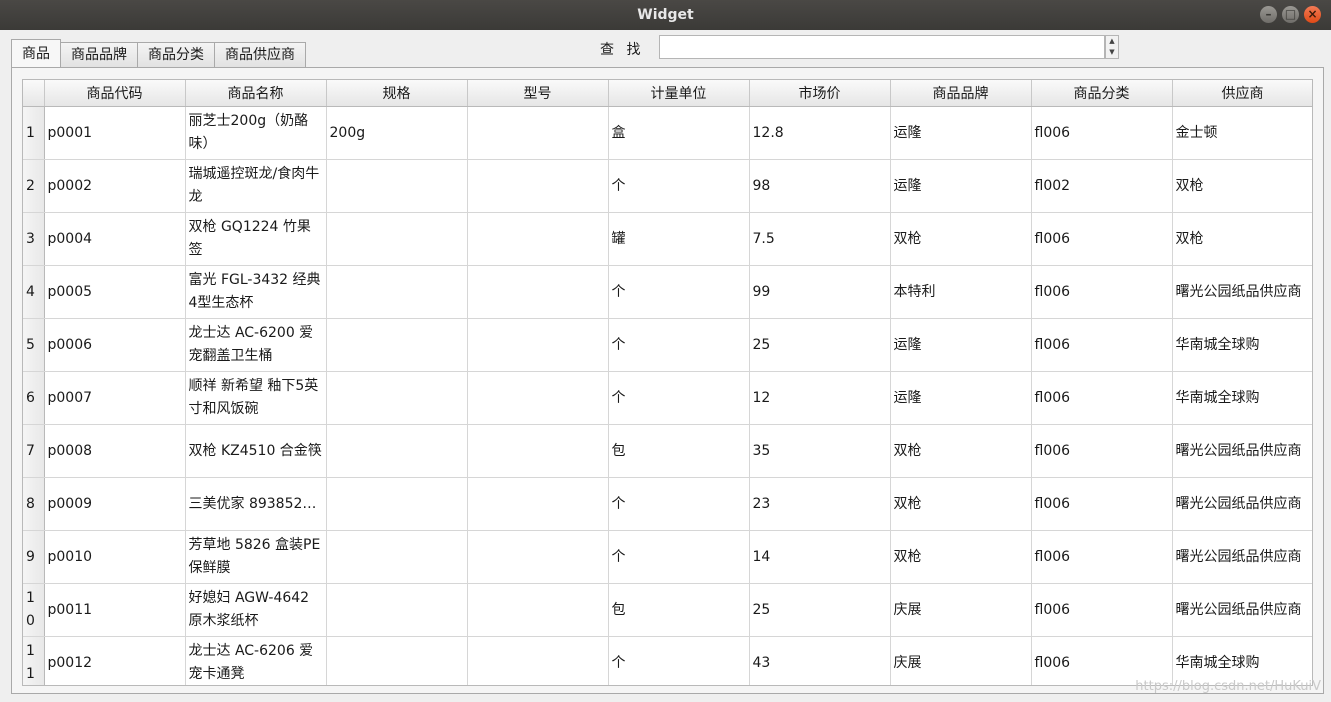 This screenshot has height=702, width=1331. I want to click on cell-name: 双枪 KZ4510 合金筷, so click(256, 451).